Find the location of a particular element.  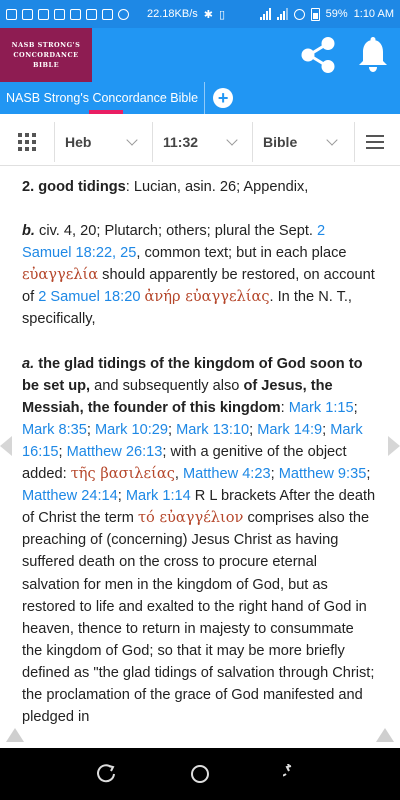

add-tab-button: + is located at coordinates (223, 98).